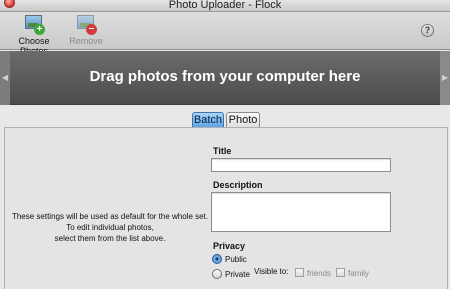 The width and height of the screenshot is (450, 289). Describe the element at coordinates (34, 24) in the screenshot. I see `add-photo-icon: +` at that location.